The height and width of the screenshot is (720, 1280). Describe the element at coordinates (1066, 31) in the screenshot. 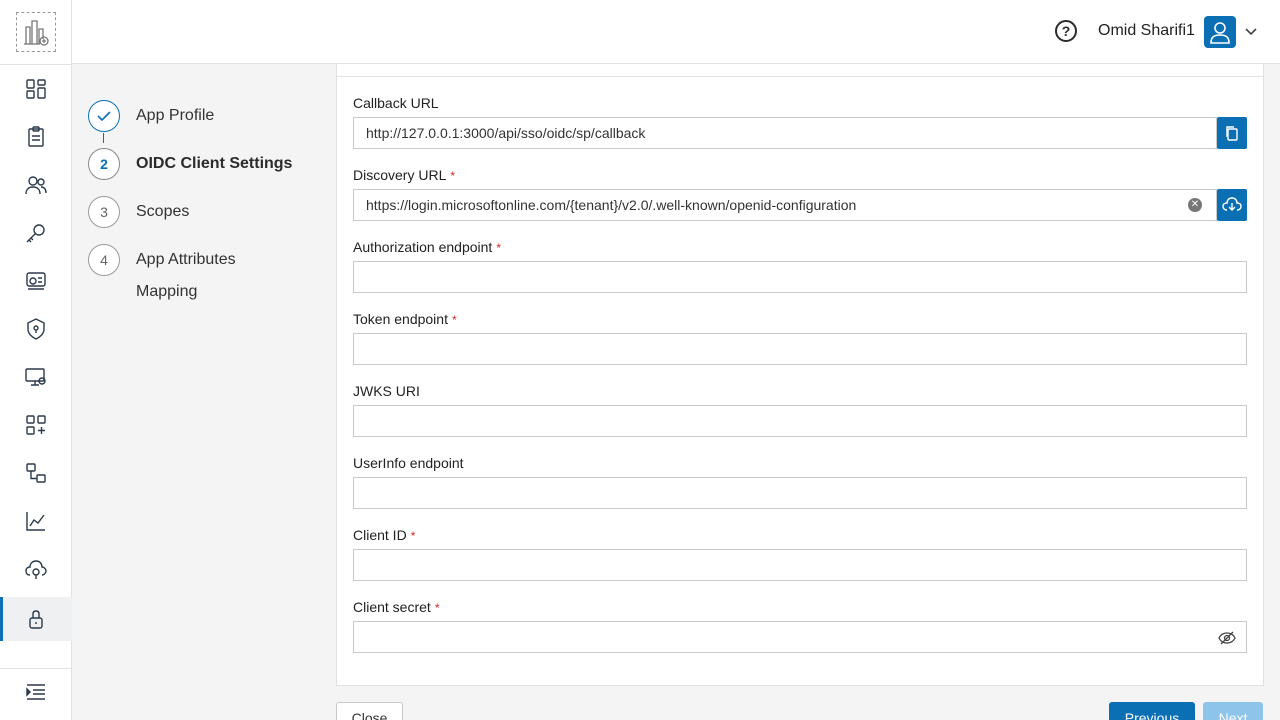

I see `help-icon: ?` at that location.